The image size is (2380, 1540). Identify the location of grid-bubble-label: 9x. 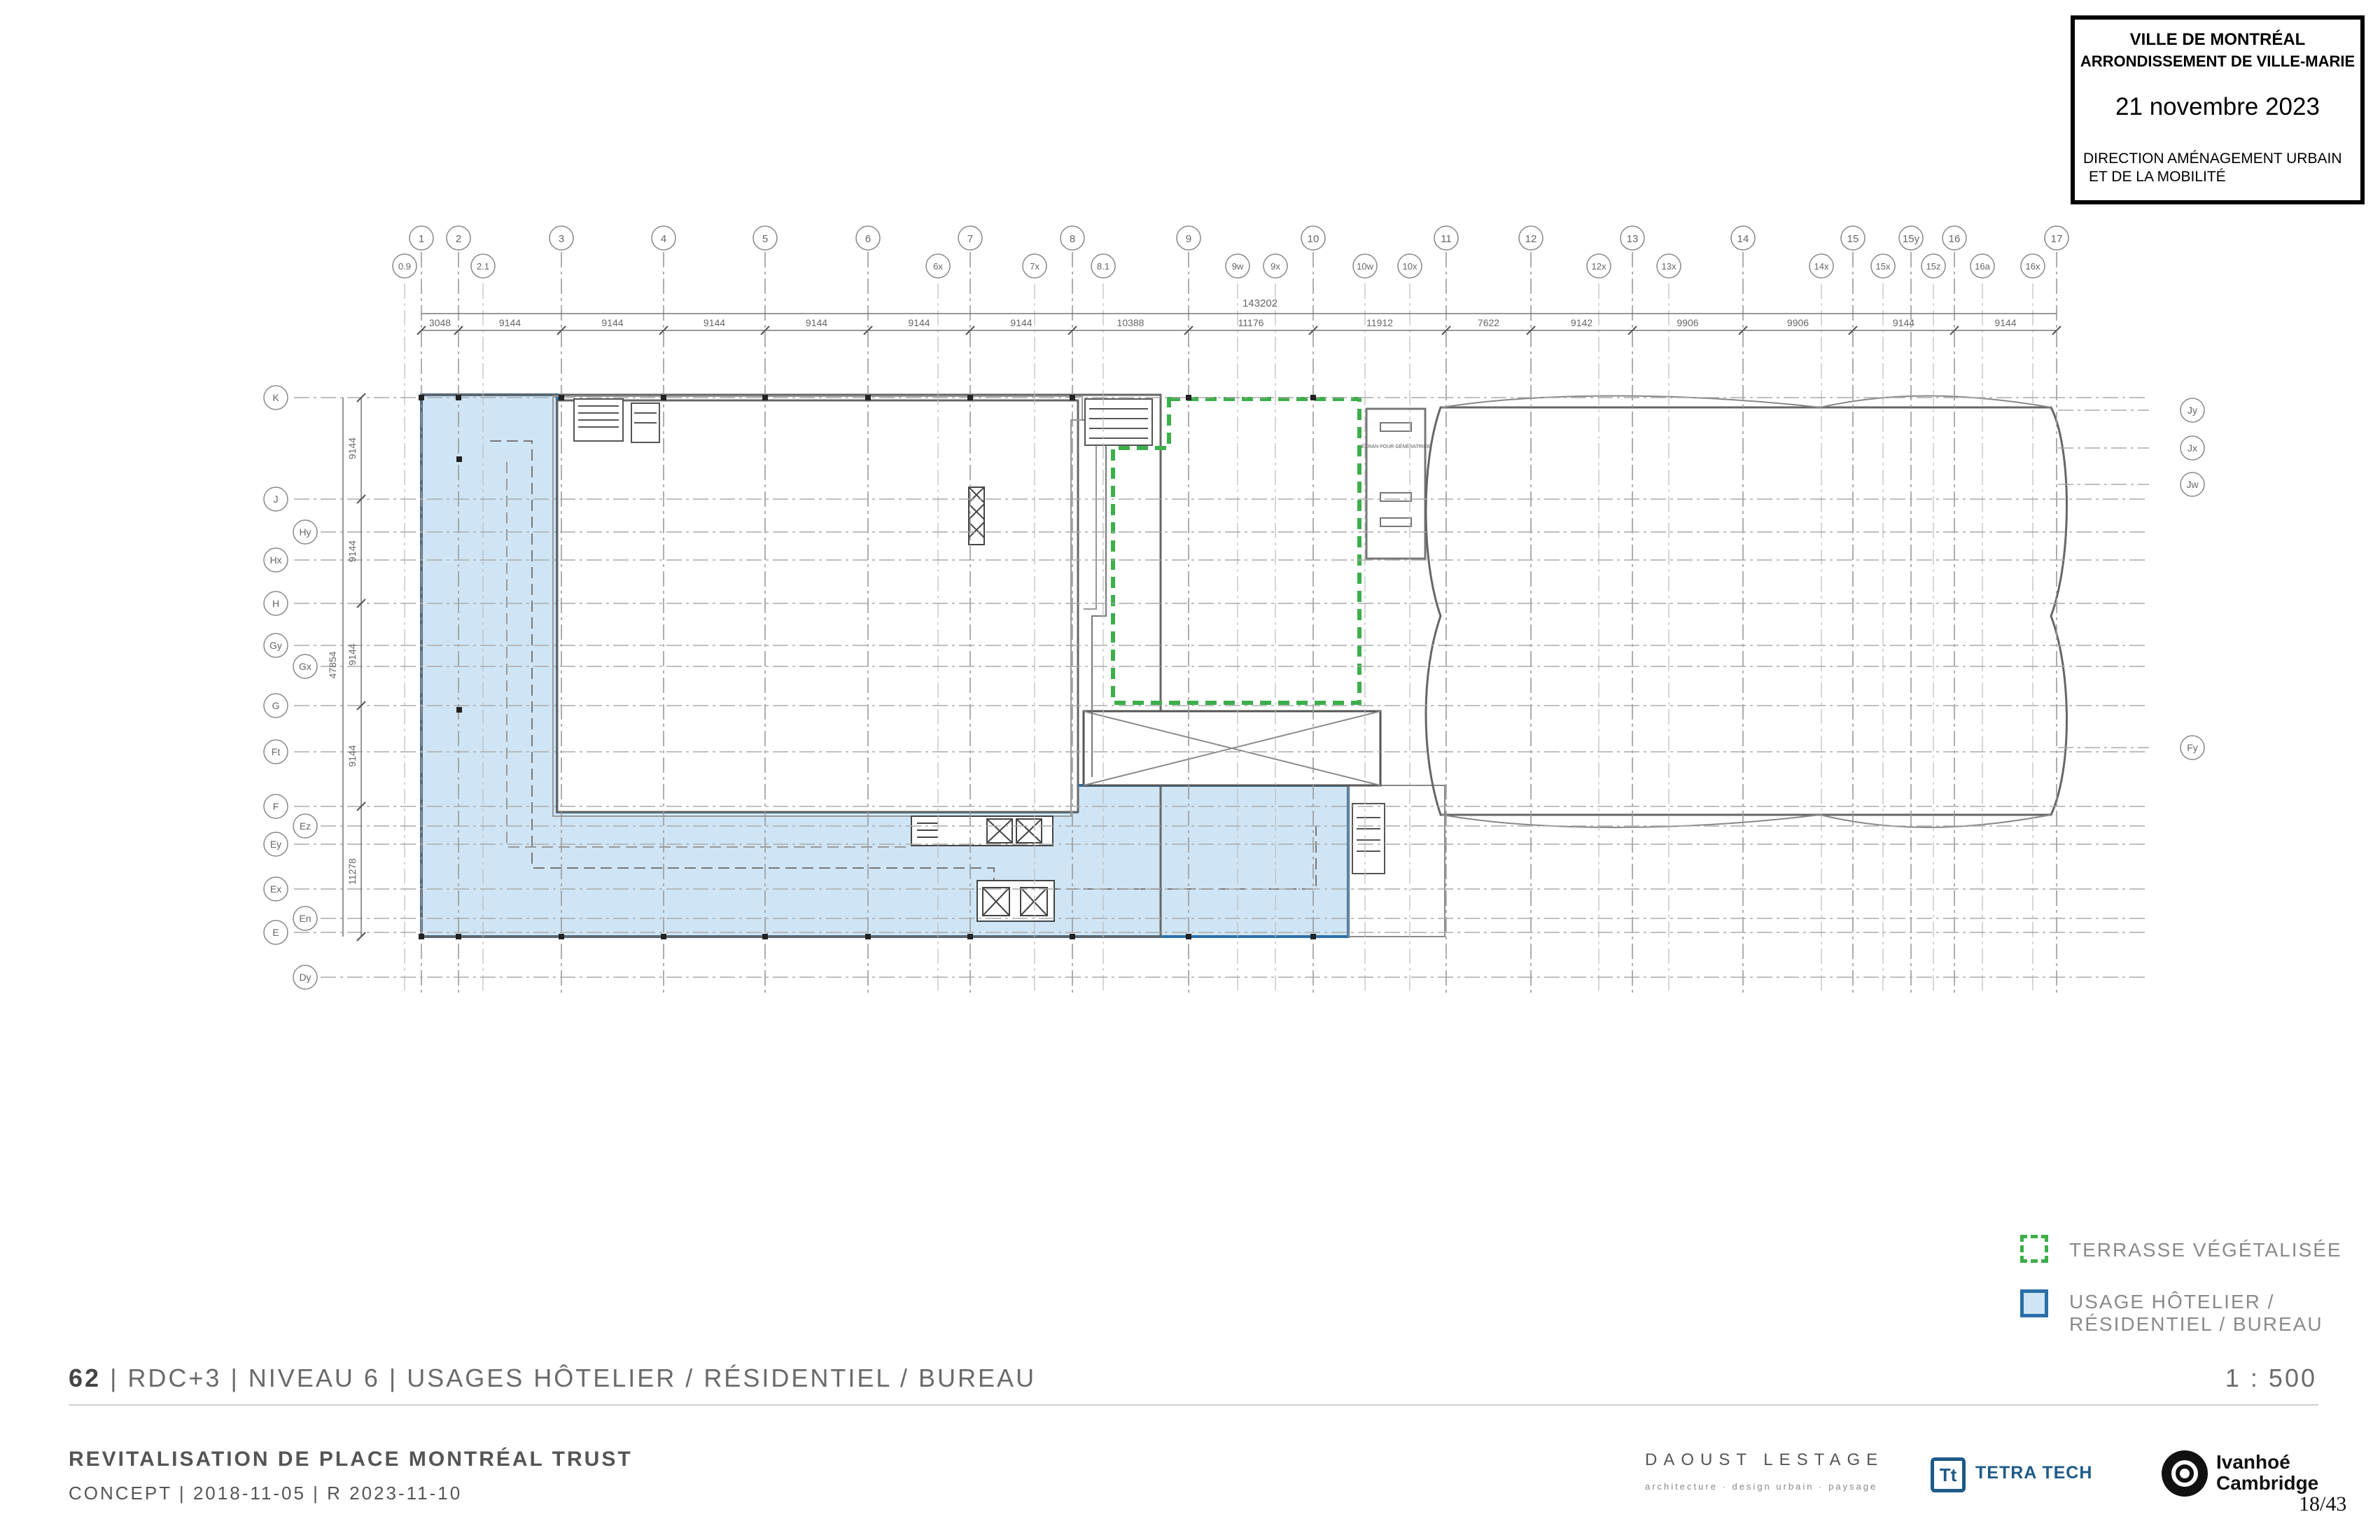
(1275, 266).